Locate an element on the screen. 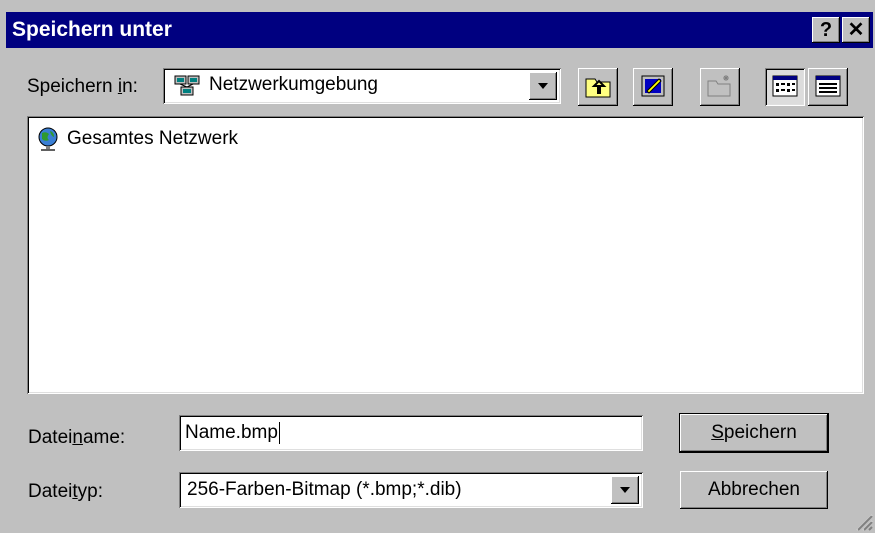  filename-label: Dateiname: is located at coordinates (77, 437).